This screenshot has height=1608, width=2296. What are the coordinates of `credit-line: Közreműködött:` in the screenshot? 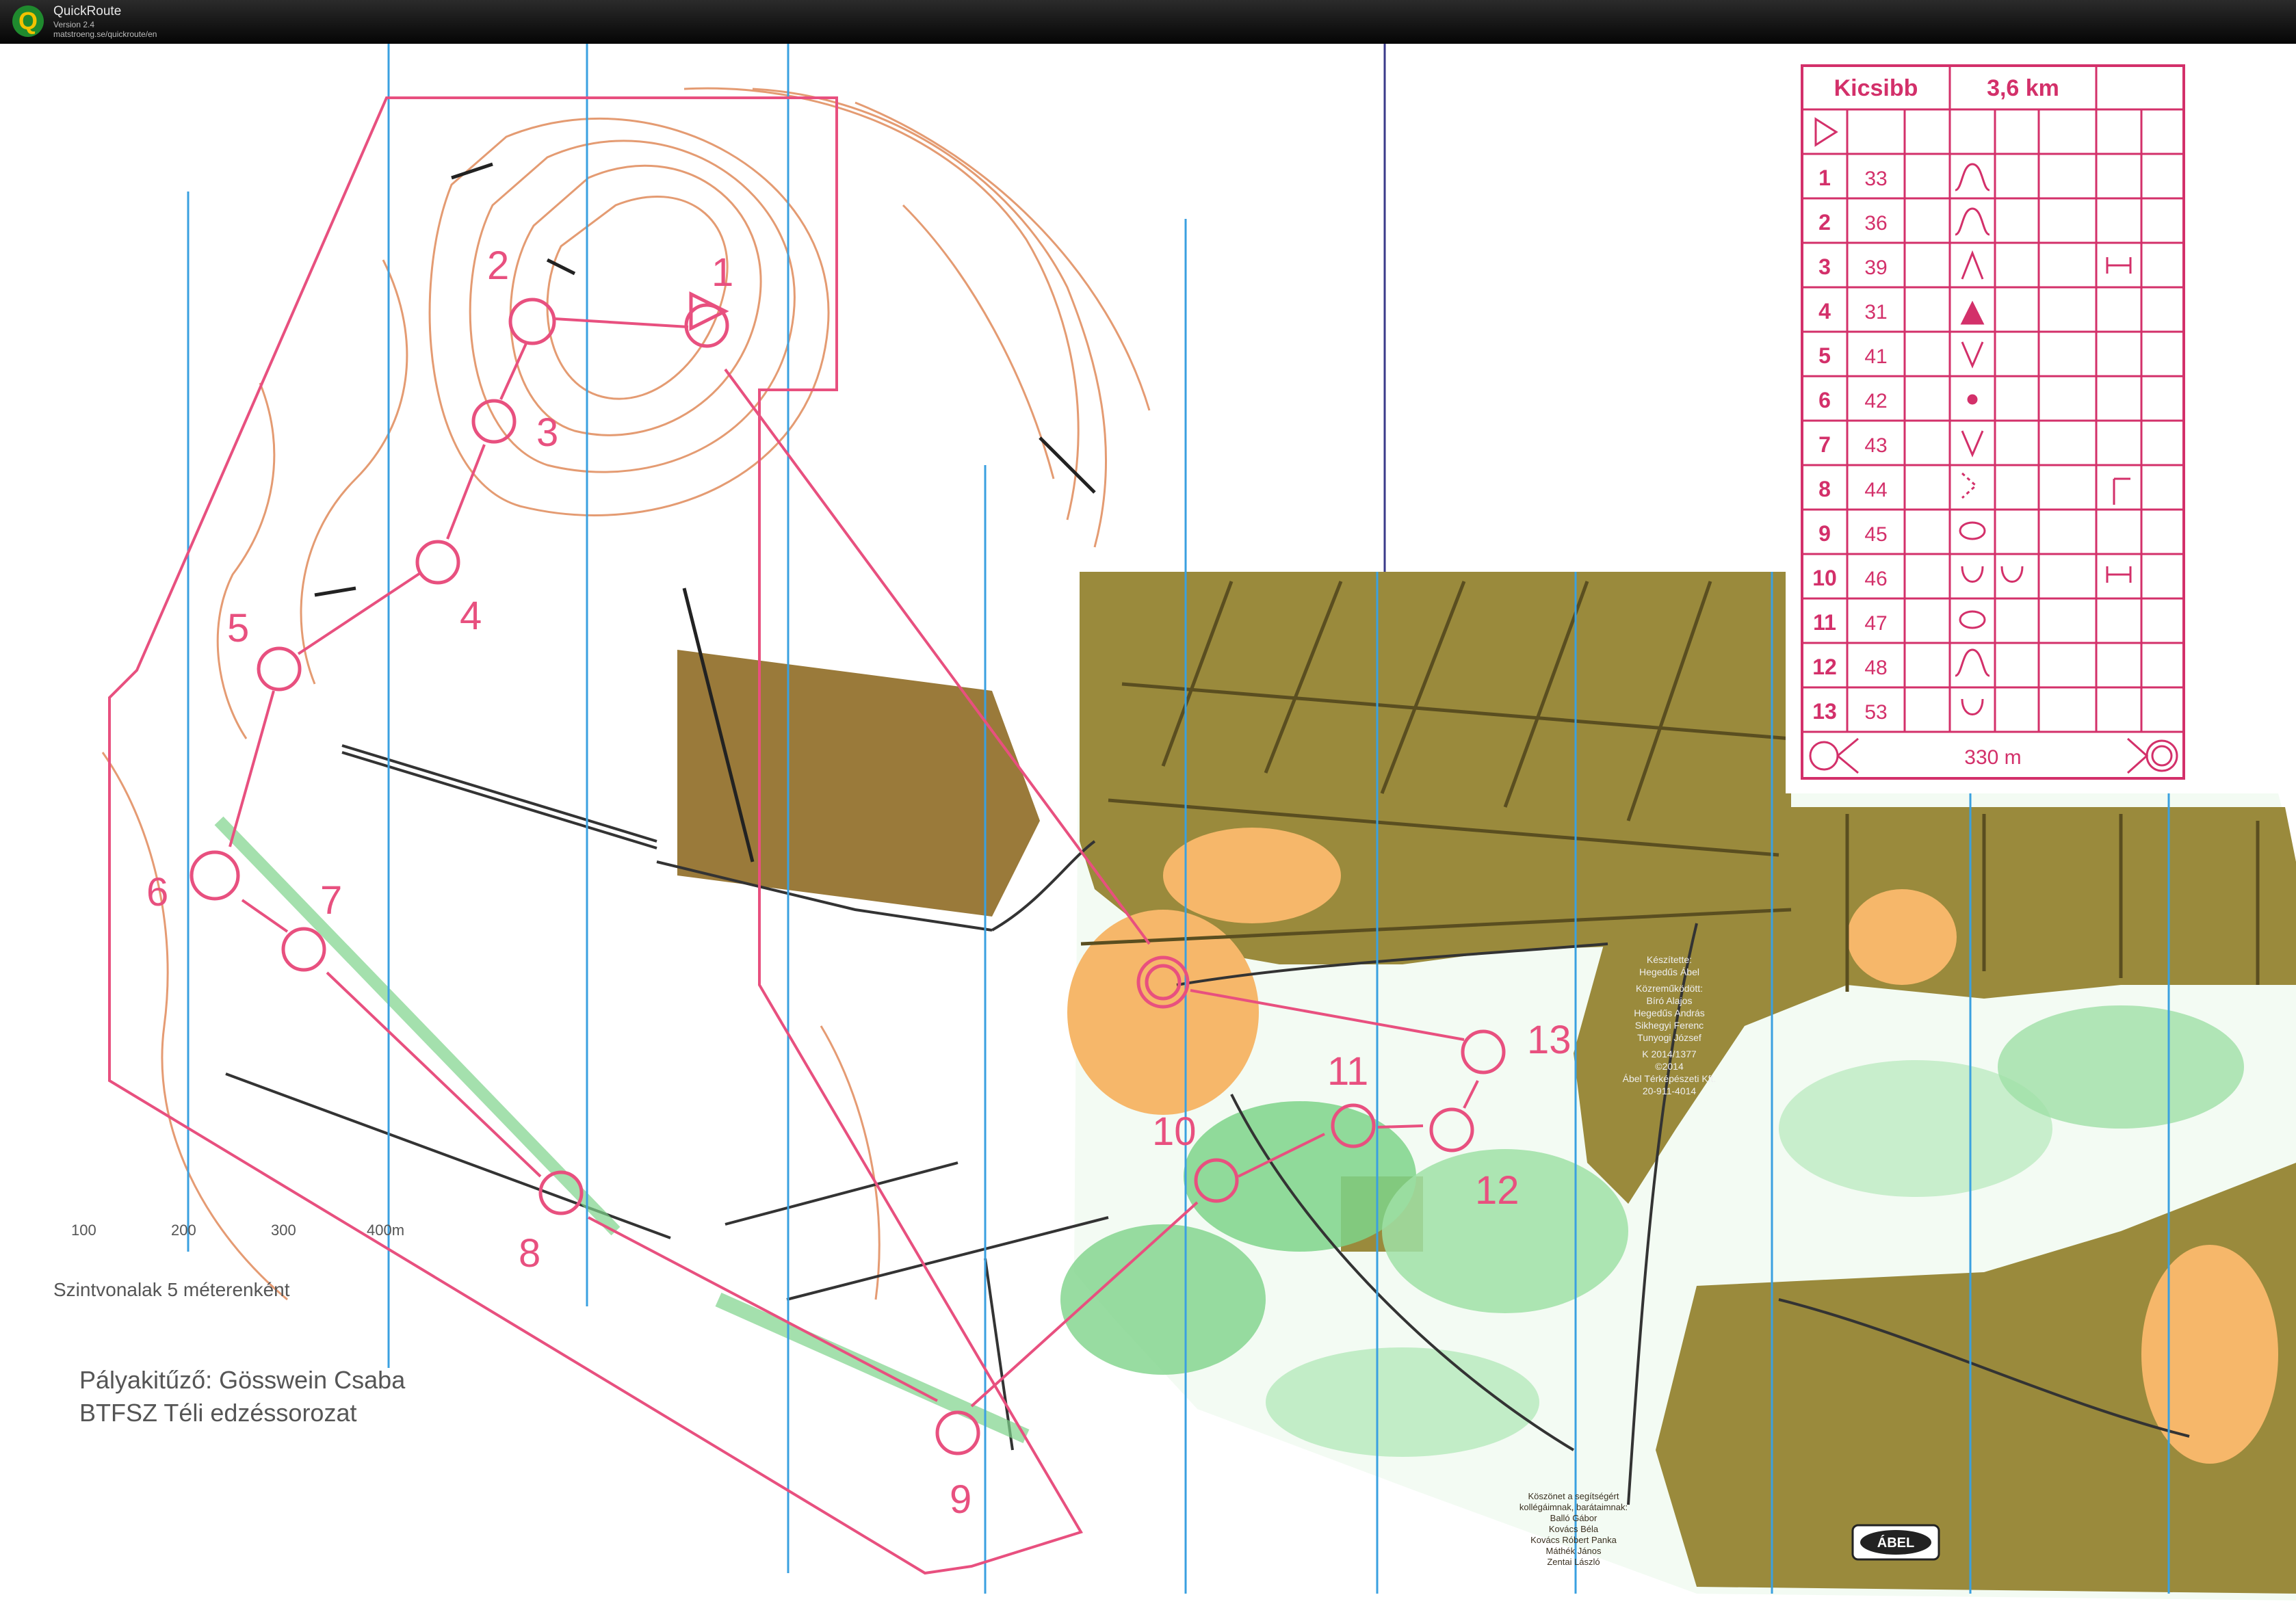 It's located at (1669, 988).